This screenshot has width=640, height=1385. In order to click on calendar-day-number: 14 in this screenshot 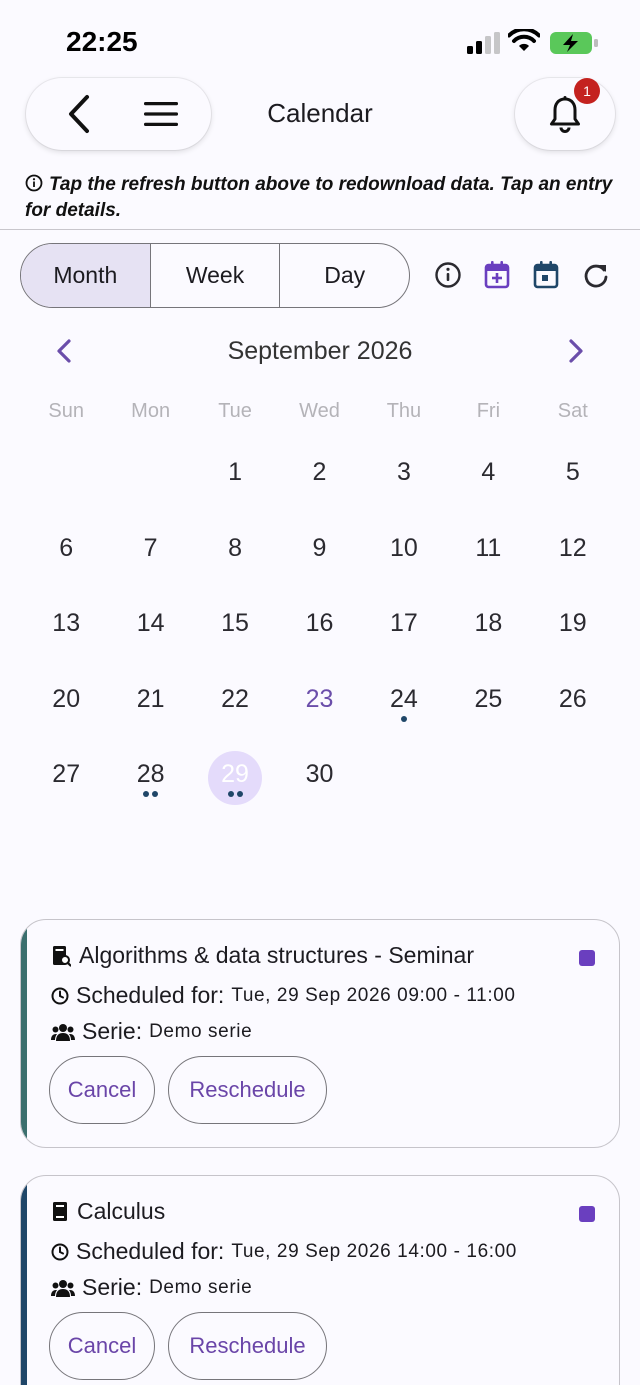, I will do `click(150, 623)`.